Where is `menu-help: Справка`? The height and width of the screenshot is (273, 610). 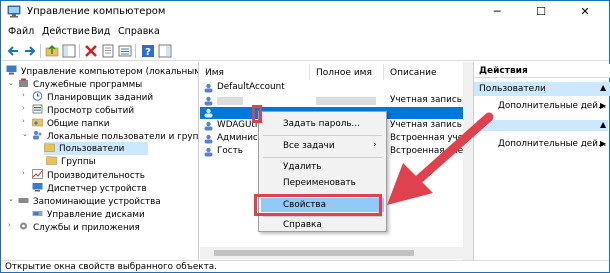
menu-help: Справка is located at coordinates (139, 31).